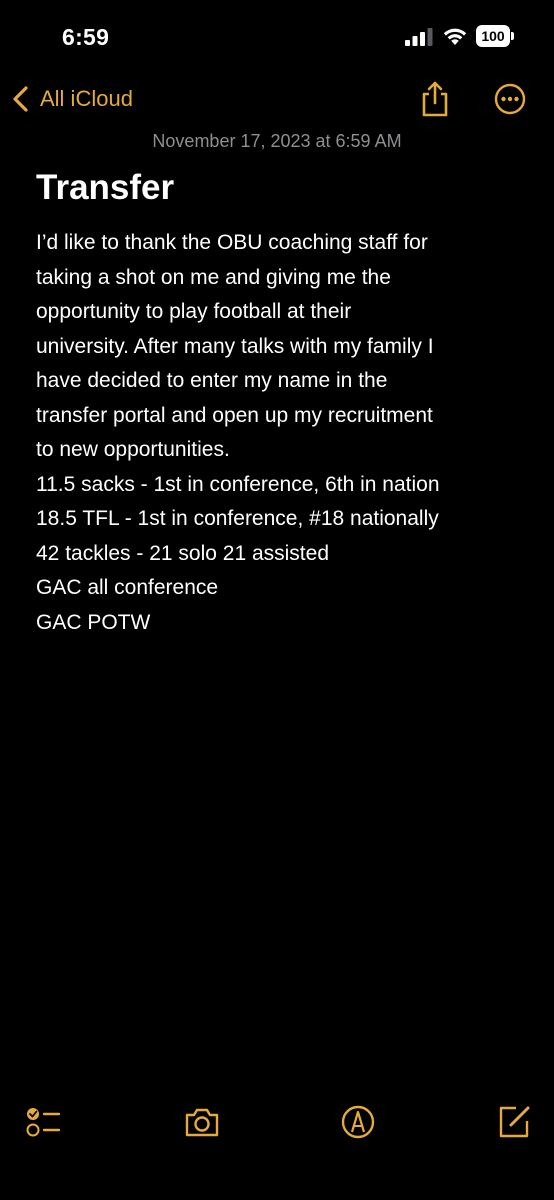 Image resolution: width=554 pixels, height=1200 pixels. What do you see at coordinates (44, 1122) in the screenshot?
I see `checklist-icon` at bounding box center [44, 1122].